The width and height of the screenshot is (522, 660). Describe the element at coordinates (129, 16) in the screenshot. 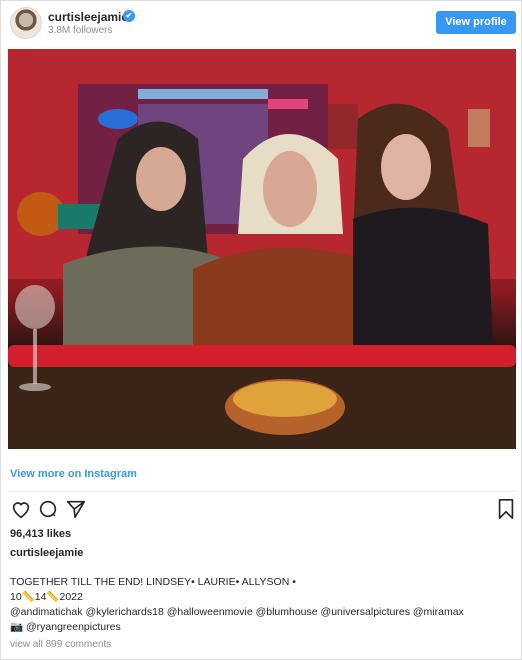

I see `verified-badge-icon: ✔` at that location.